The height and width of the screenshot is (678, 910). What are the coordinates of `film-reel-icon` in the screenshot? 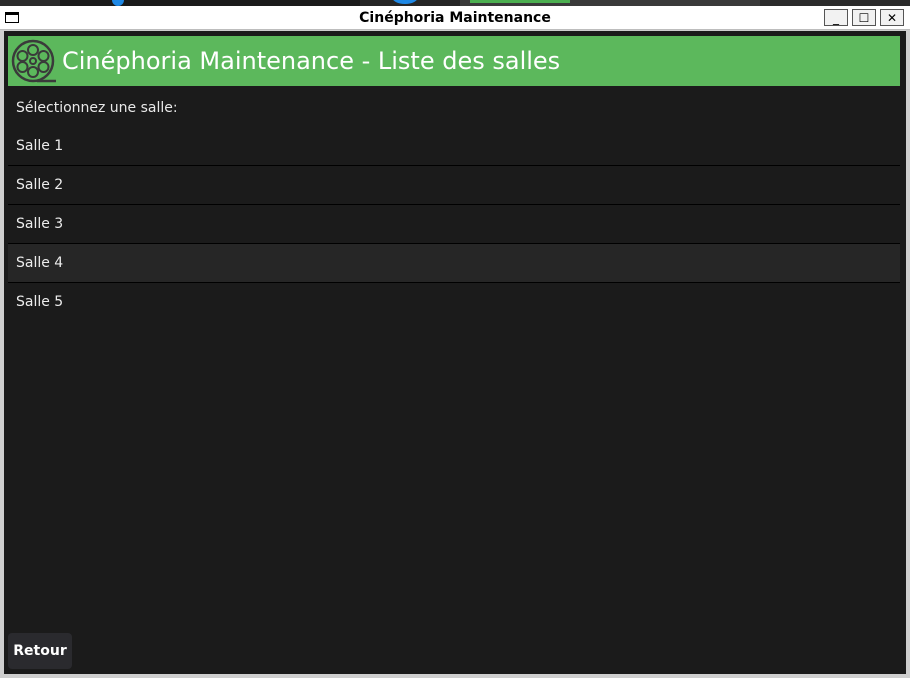 It's located at (33, 61).